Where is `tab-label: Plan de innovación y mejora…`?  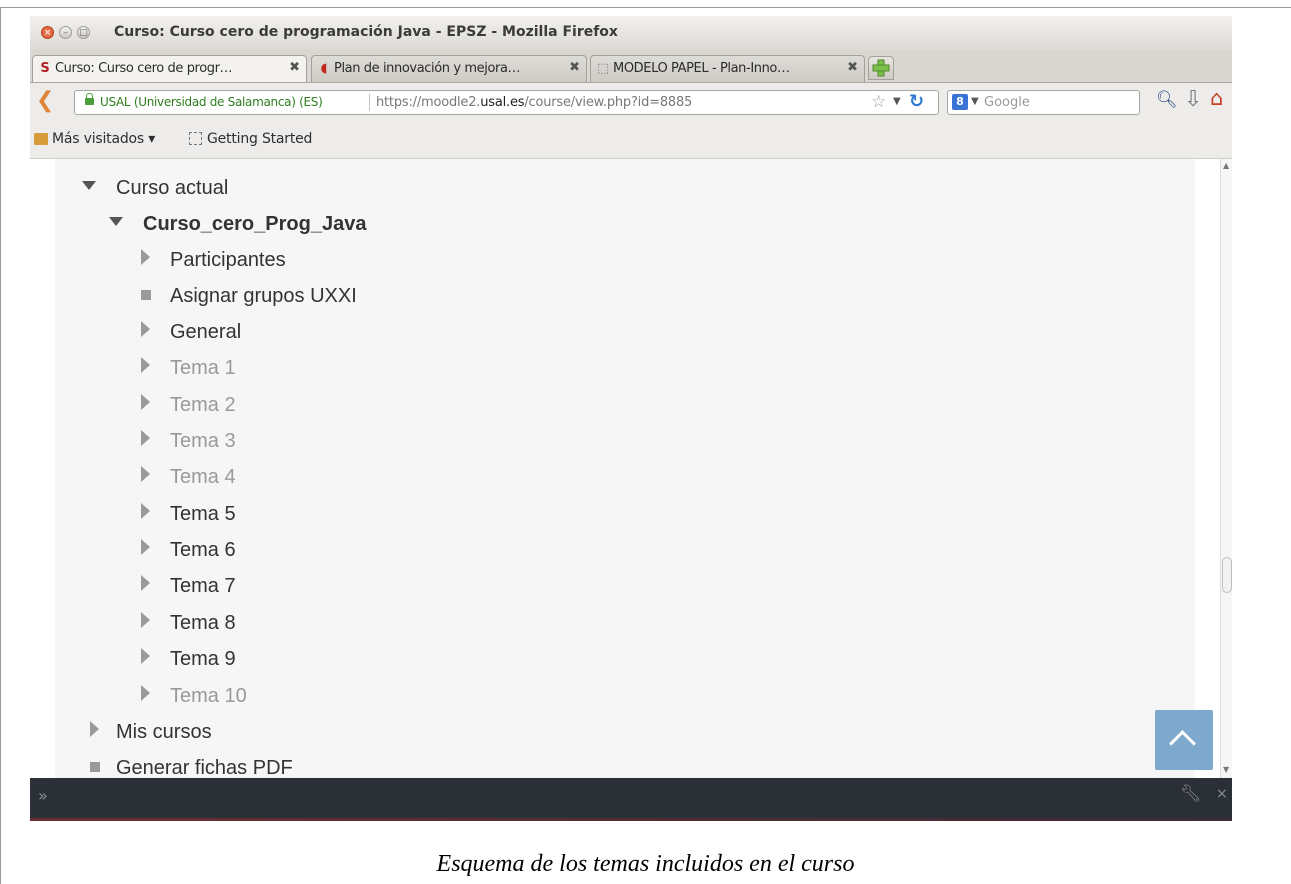
tab-label: Plan de innovación y mejora… is located at coordinates (427, 68).